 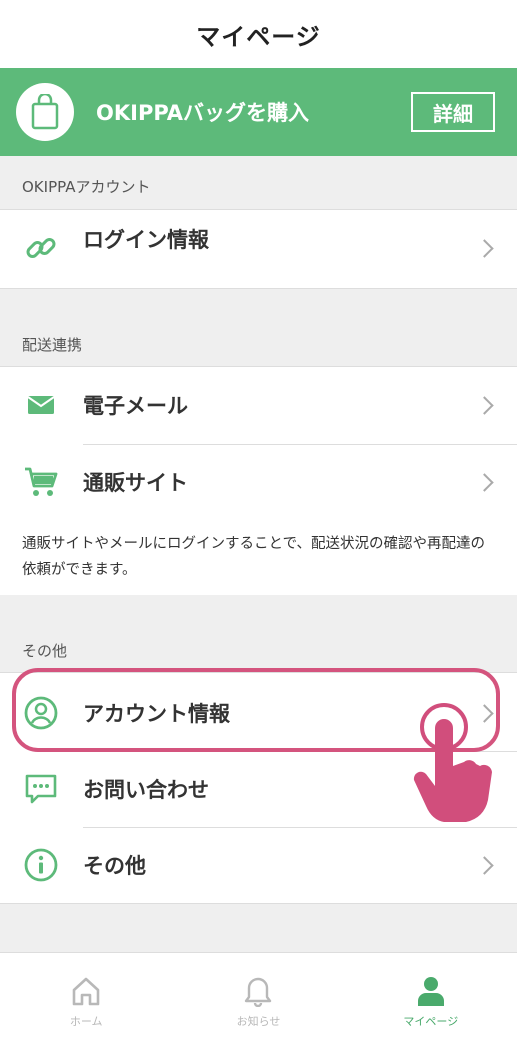 I want to click on page-title: マイページ, so click(x=258, y=36).